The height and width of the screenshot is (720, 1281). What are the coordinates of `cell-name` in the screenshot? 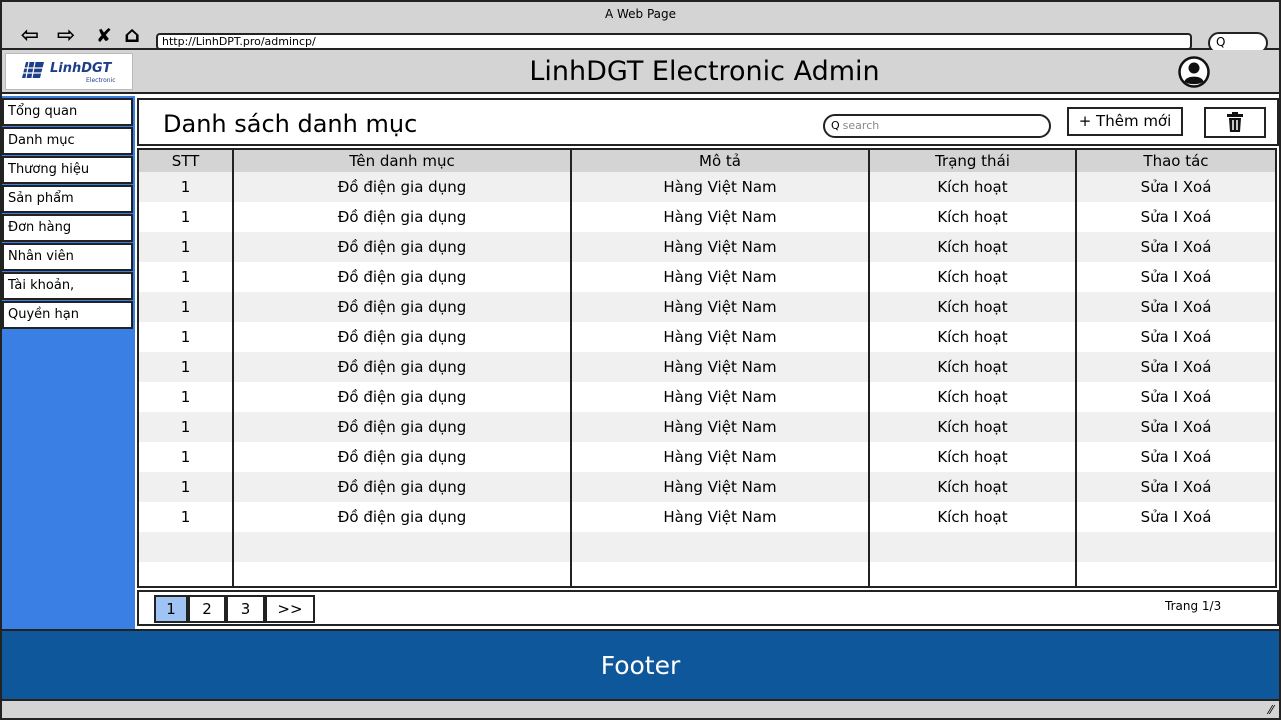 It's located at (401, 547).